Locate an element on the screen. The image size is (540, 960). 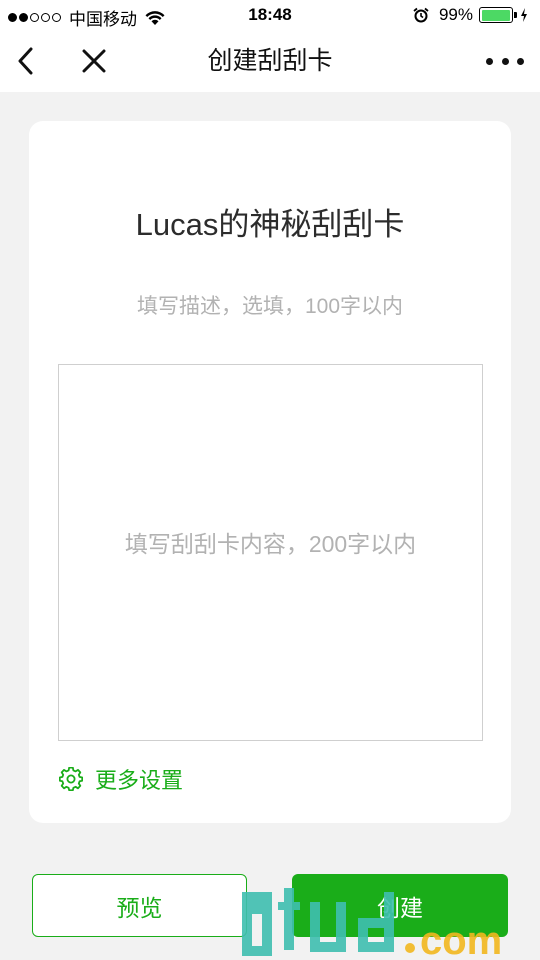
preview-button: 预览 is located at coordinates (139, 905).